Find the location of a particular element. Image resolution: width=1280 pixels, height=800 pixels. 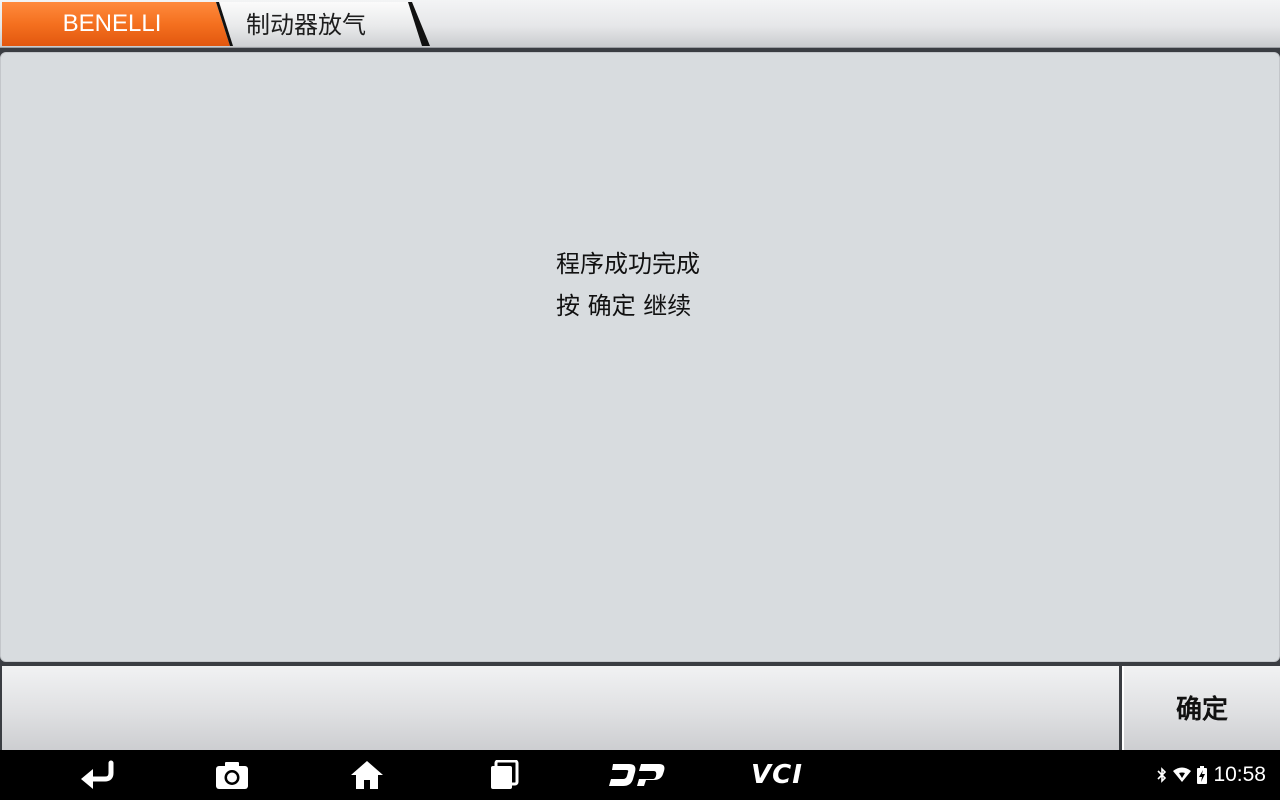

back-arrow-glyph is located at coordinates (97, 774).